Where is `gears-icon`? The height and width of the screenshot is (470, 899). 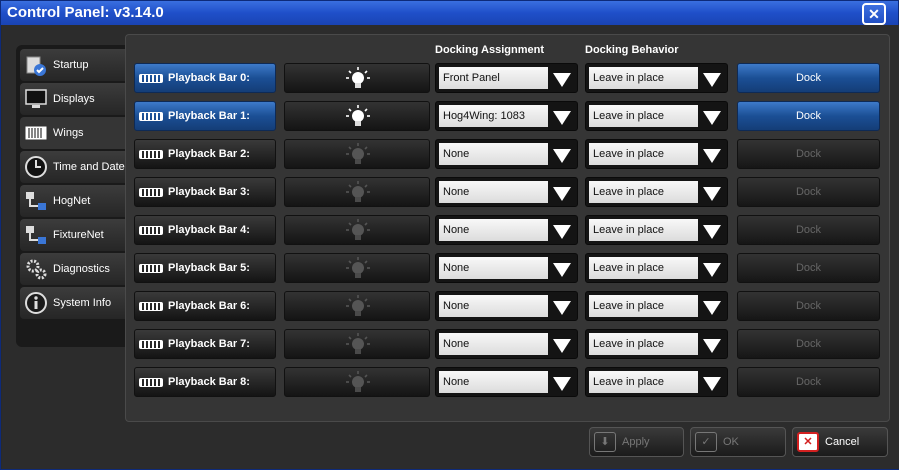
gears-icon is located at coordinates (36, 269).